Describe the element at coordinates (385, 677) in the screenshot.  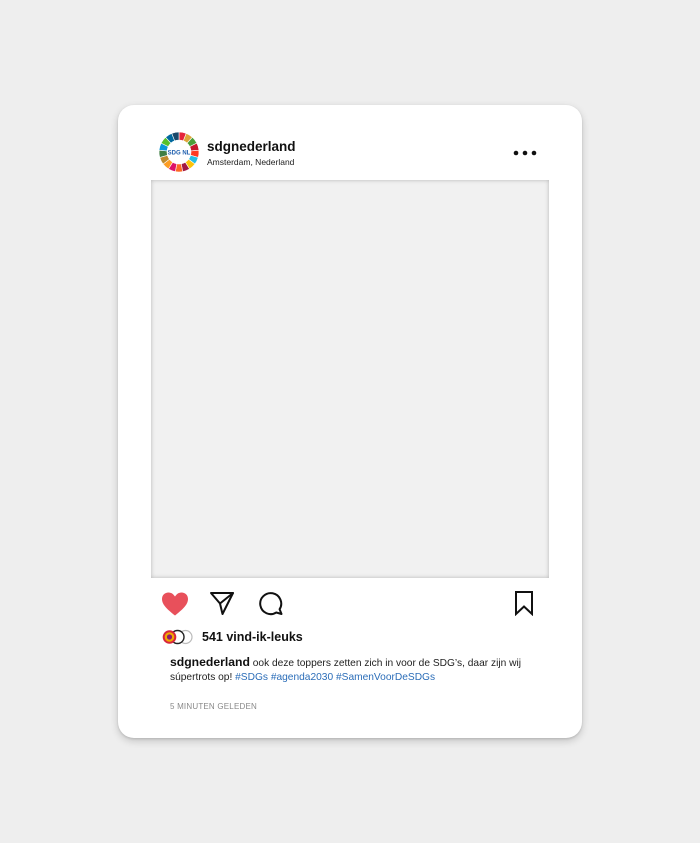
I see `hashtag: #SamenVoorDeSDGs` at that location.